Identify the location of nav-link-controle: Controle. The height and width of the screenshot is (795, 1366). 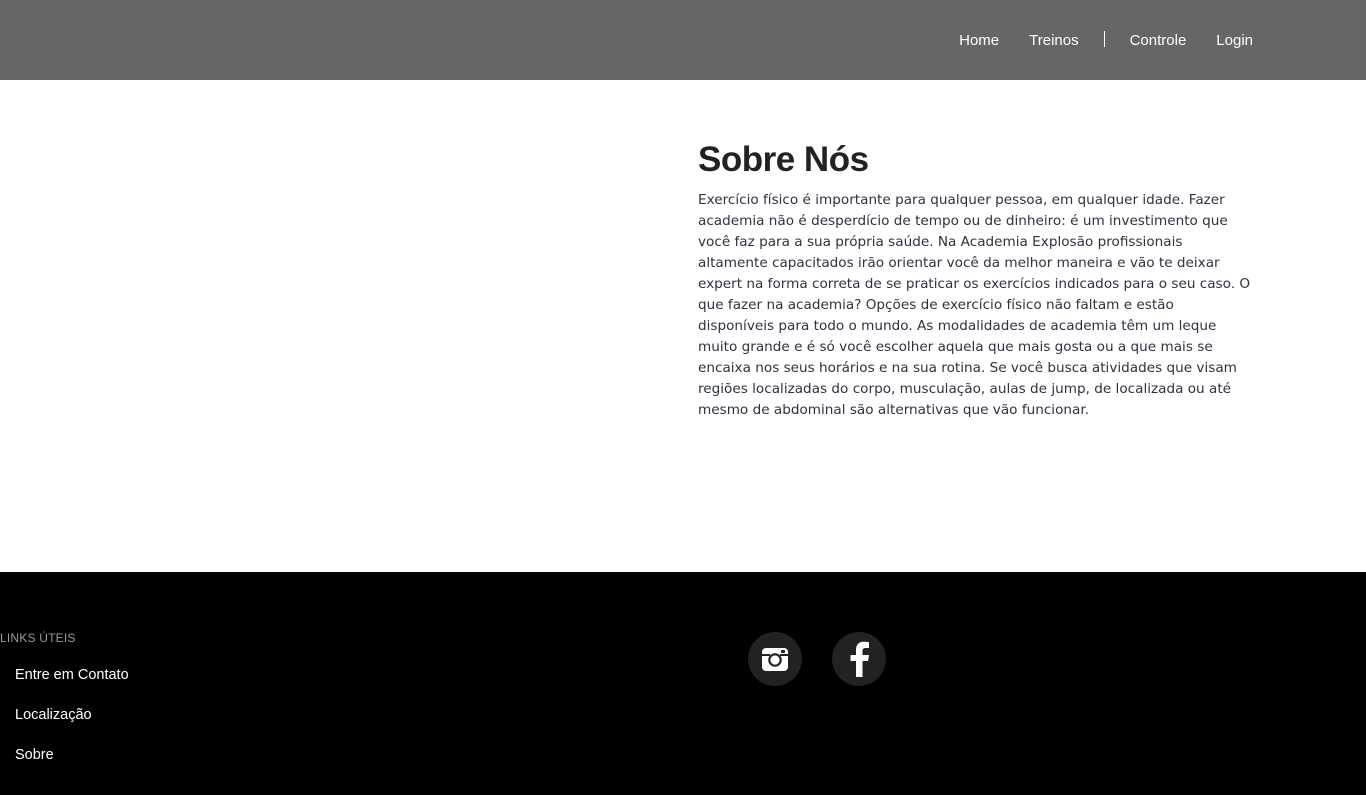
(1158, 40).